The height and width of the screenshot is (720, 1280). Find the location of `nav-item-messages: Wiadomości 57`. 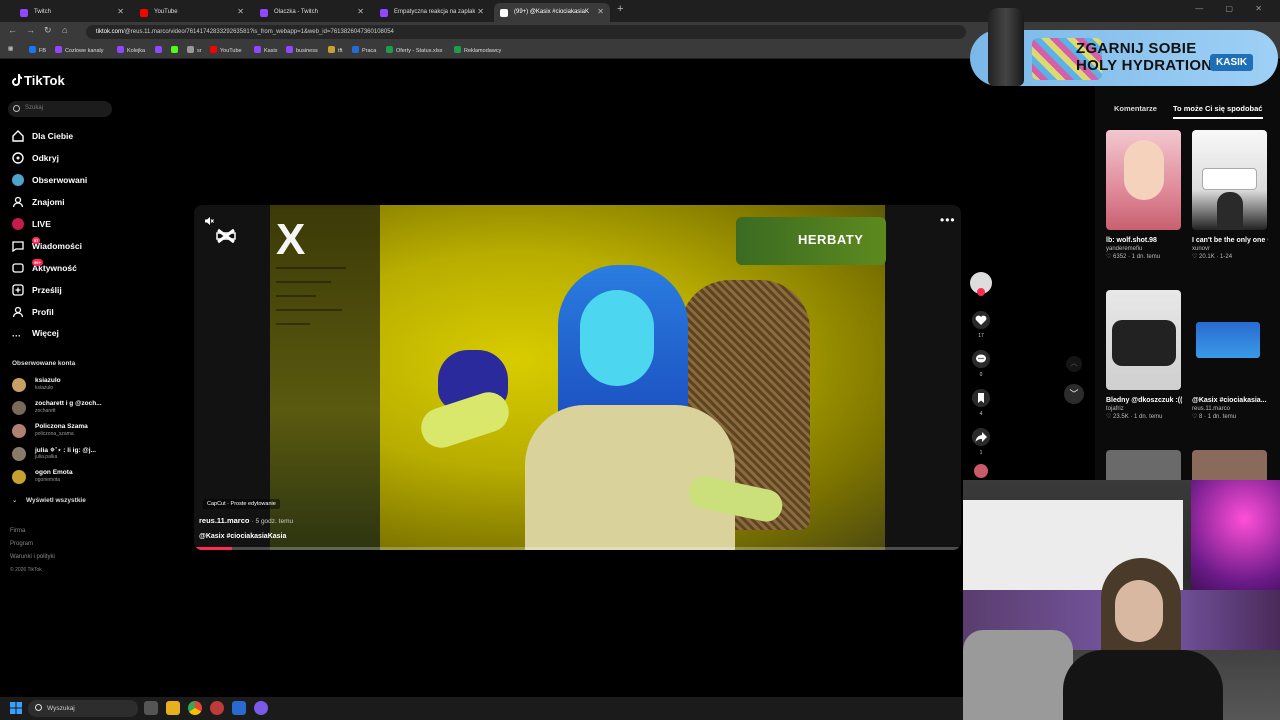

nav-item-messages: Wiadomości 57 is located at coordinates (47, 245).